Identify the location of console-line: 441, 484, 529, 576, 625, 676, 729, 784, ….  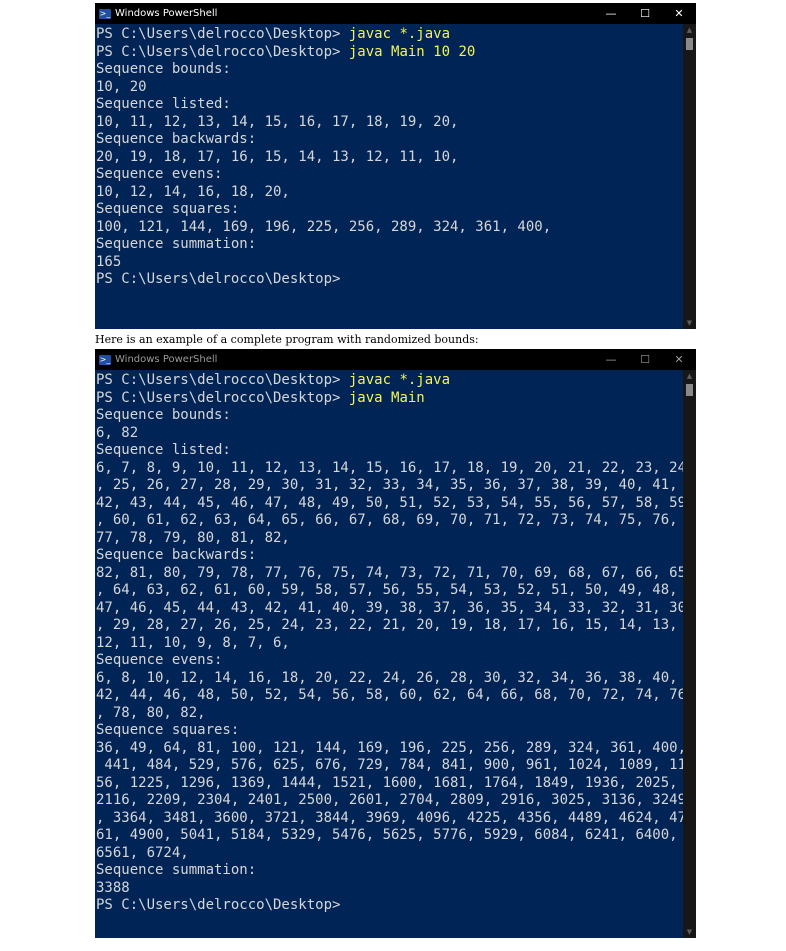
(389, 765).